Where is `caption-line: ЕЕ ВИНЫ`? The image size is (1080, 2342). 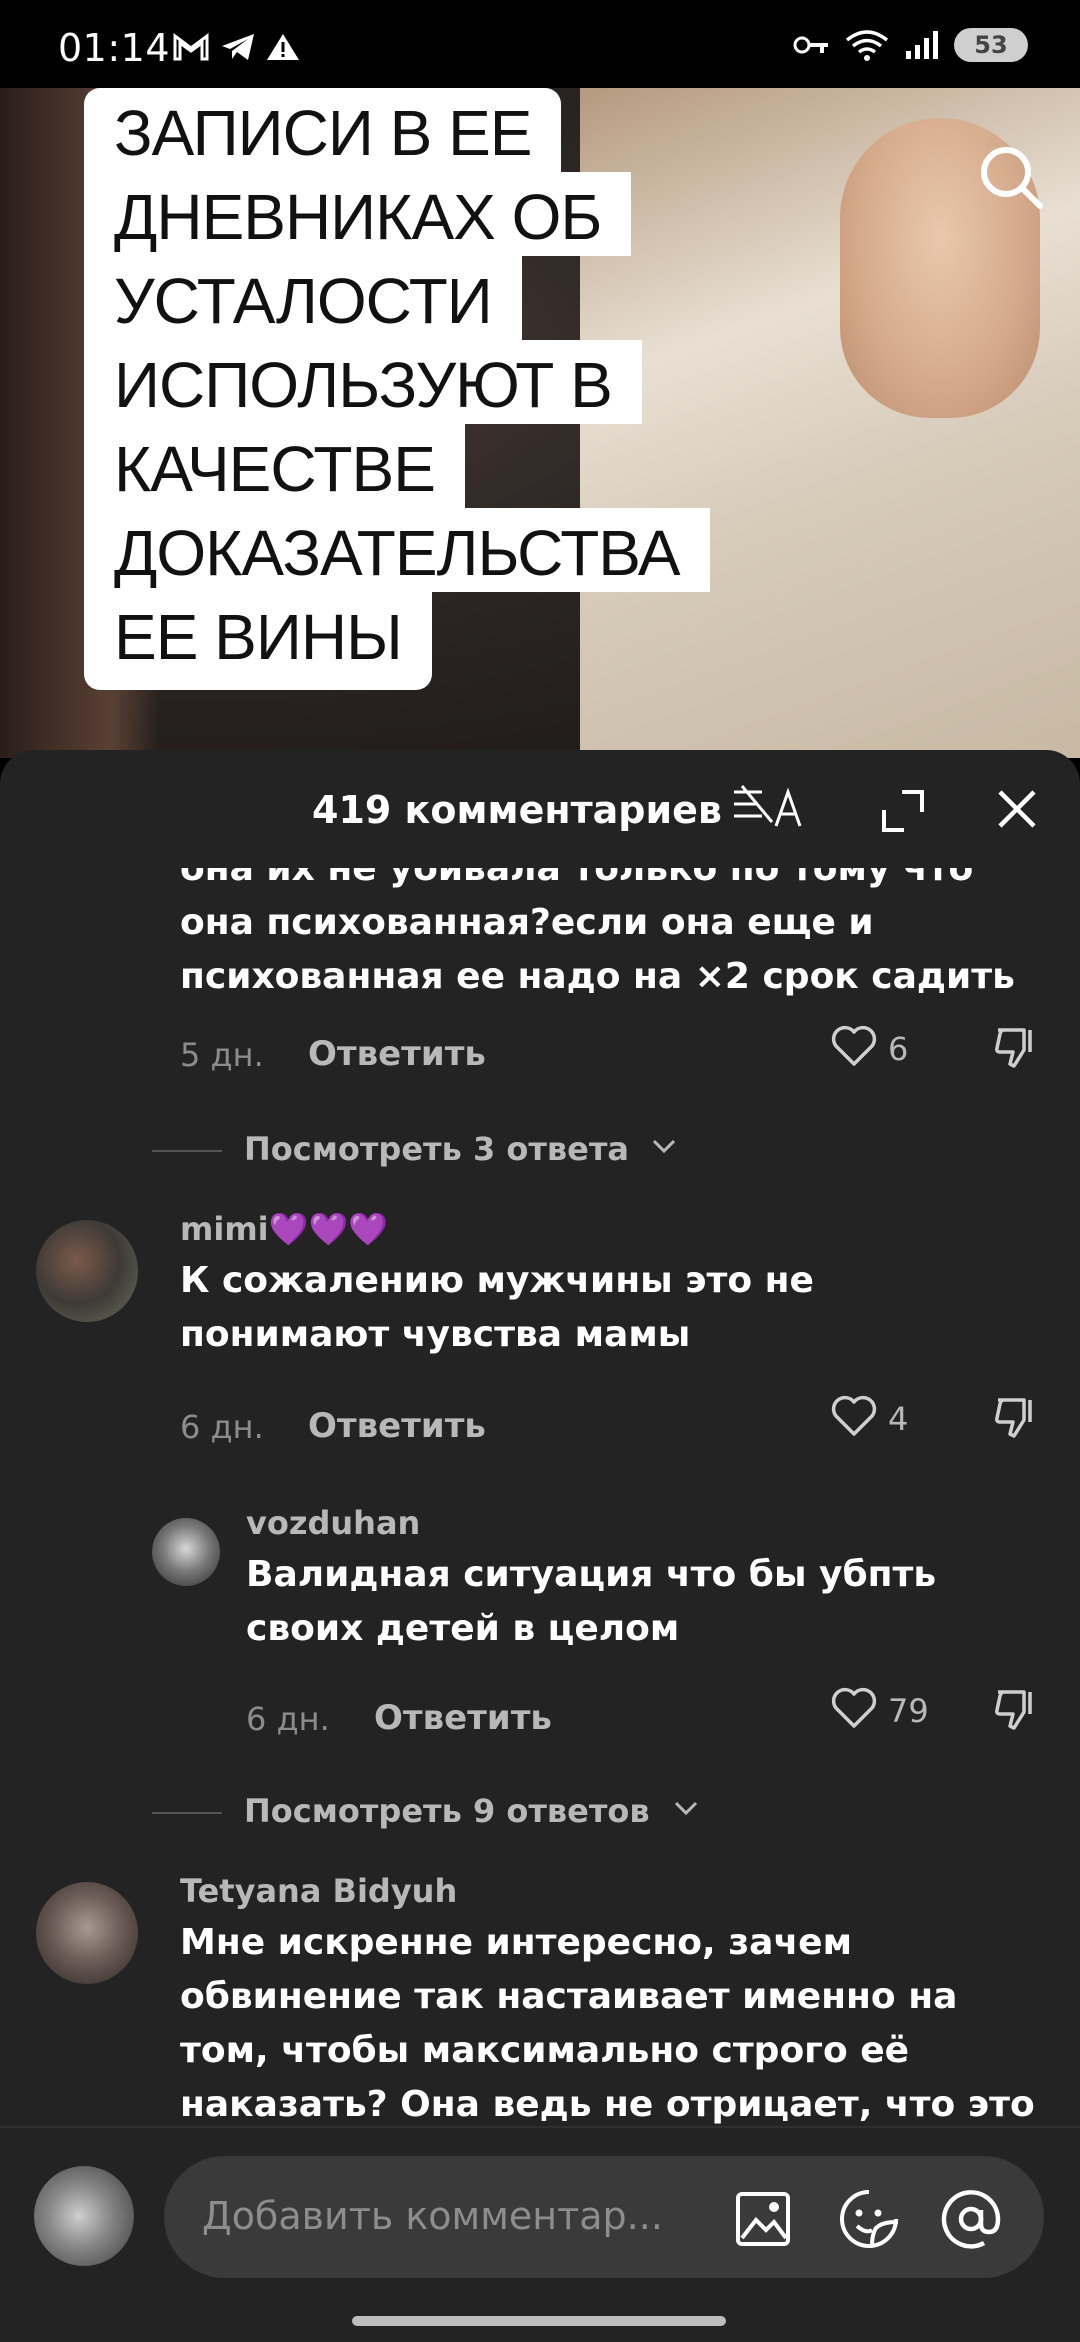 caption-line: ЕЕ ВИНЫ is located at coordinates (258, 641).